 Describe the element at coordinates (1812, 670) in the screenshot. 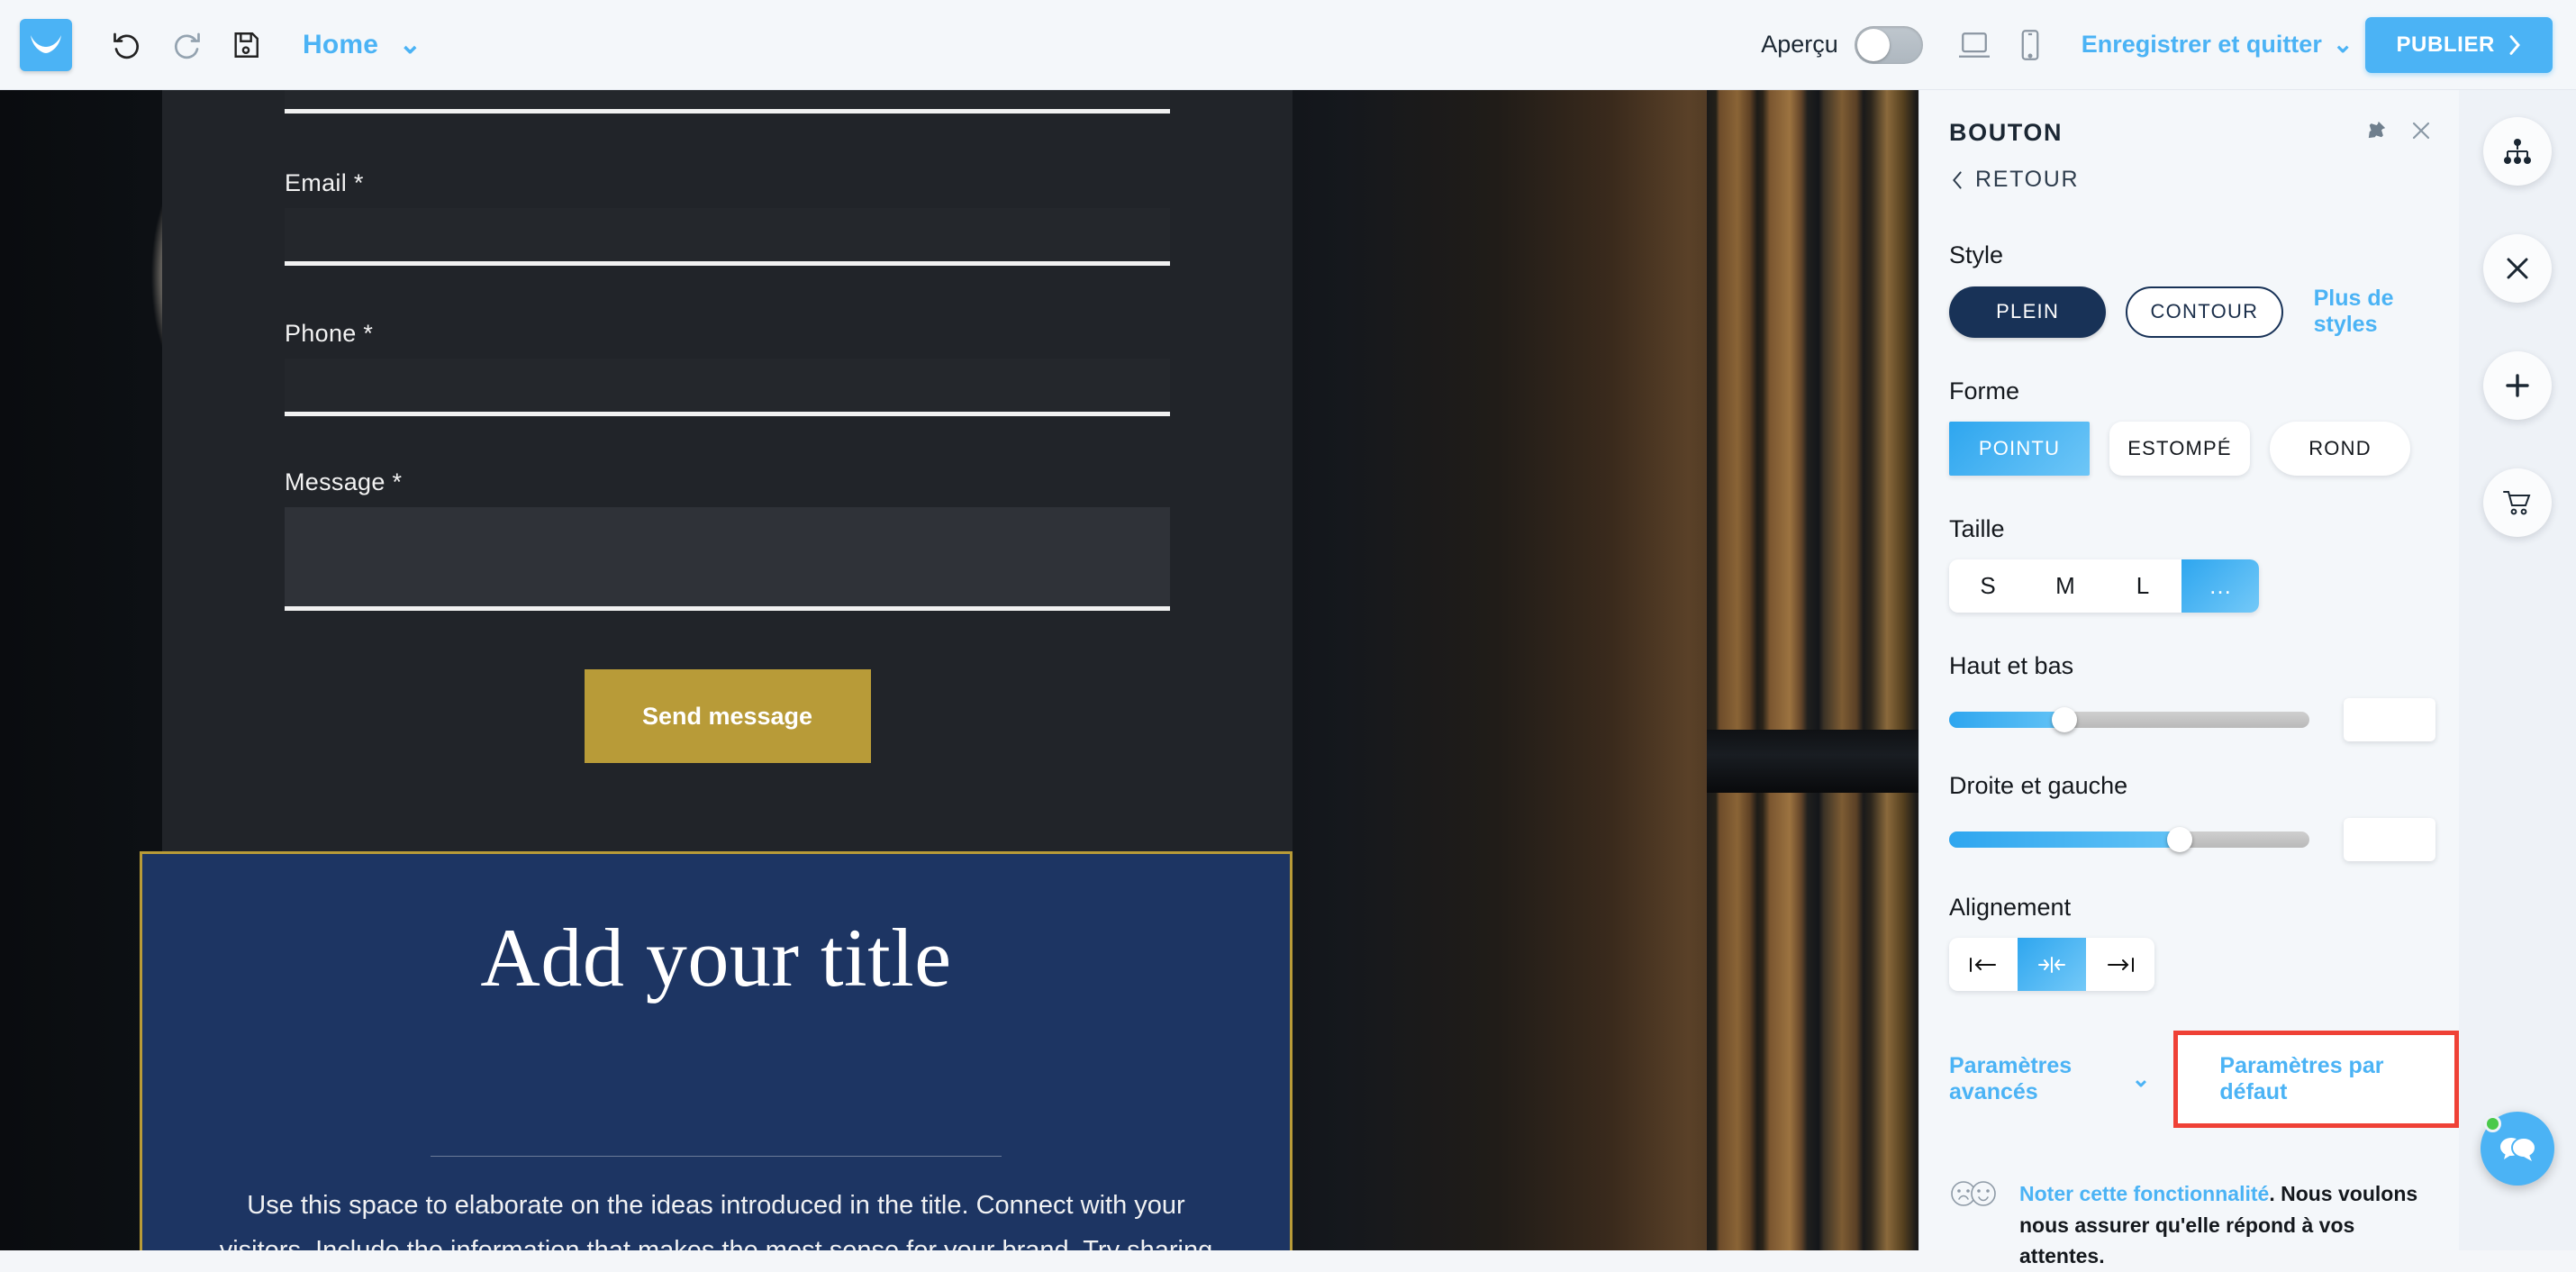

I see `bookshelf-photo-detail` at that location.